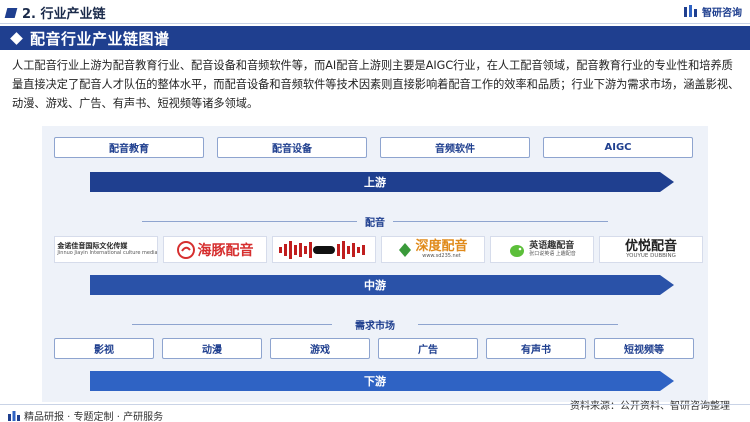  I want to click on company-name: 海豚配音, so click(225, 250).